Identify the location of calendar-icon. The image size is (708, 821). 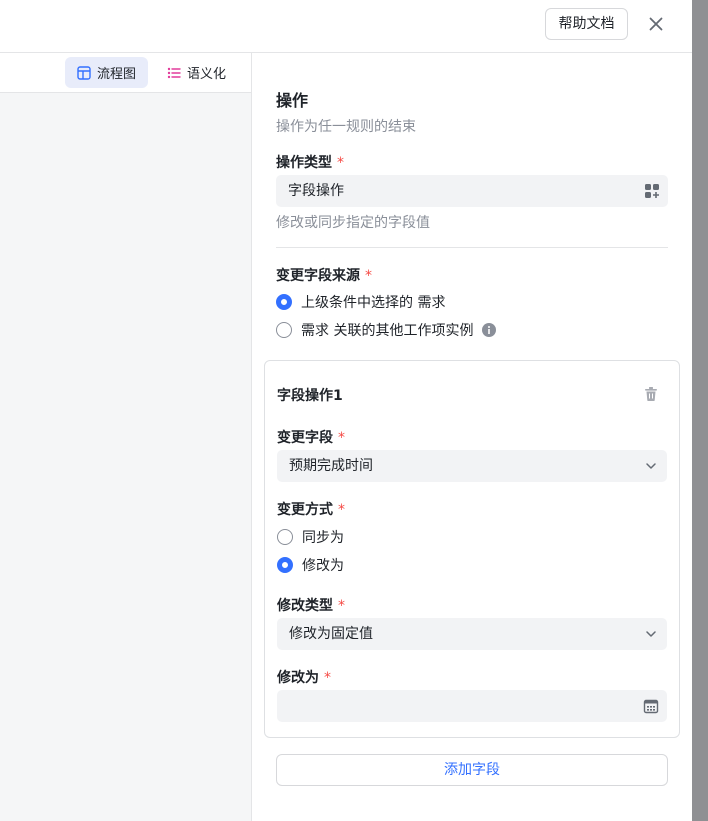
(651, 706).